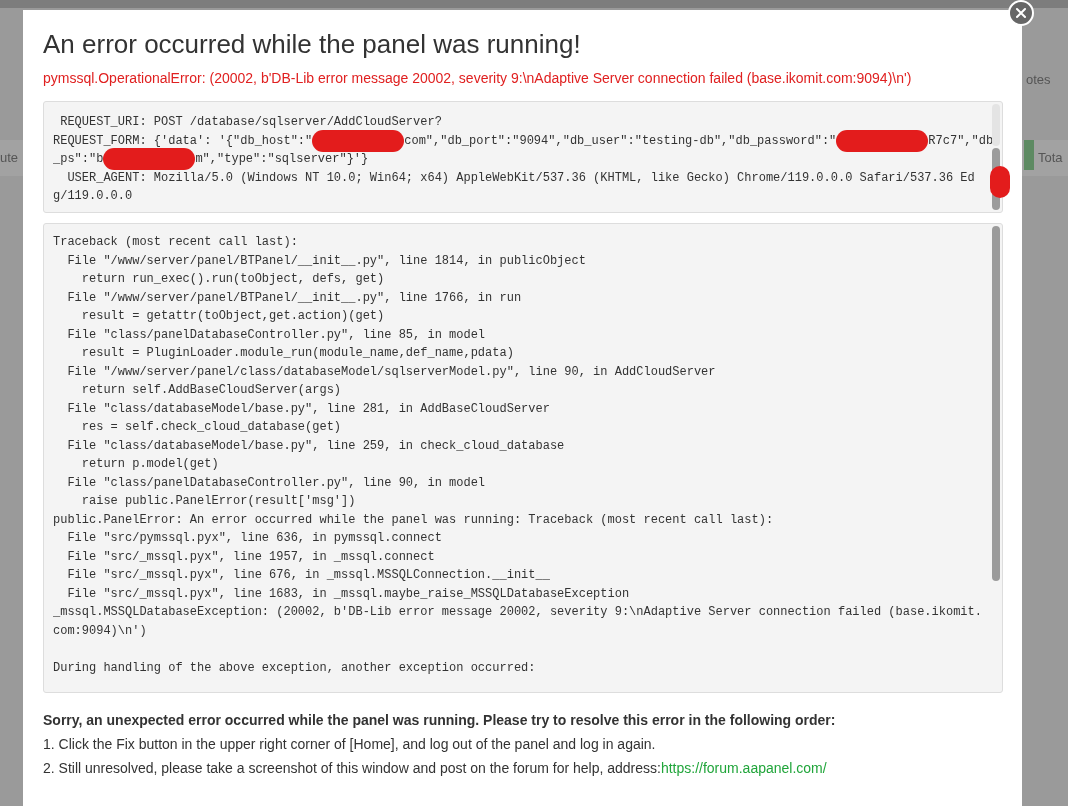 This screenshot has height=806, width=1068. What do you see at coordinates (316, 446) in the screenshot?
I see `traceback-line: File "class/databaseModel/base.py", line 259, in check_cloud_database` at bounding box center [316, 446].